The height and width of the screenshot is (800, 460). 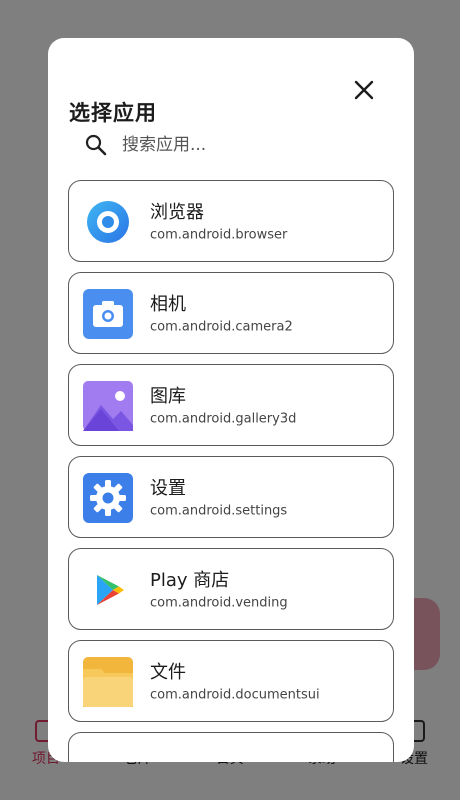 What do you see at coordinates (108, 498) in the screenshot?
I see `settings-gear-icon` at bounding box center [108, 498].